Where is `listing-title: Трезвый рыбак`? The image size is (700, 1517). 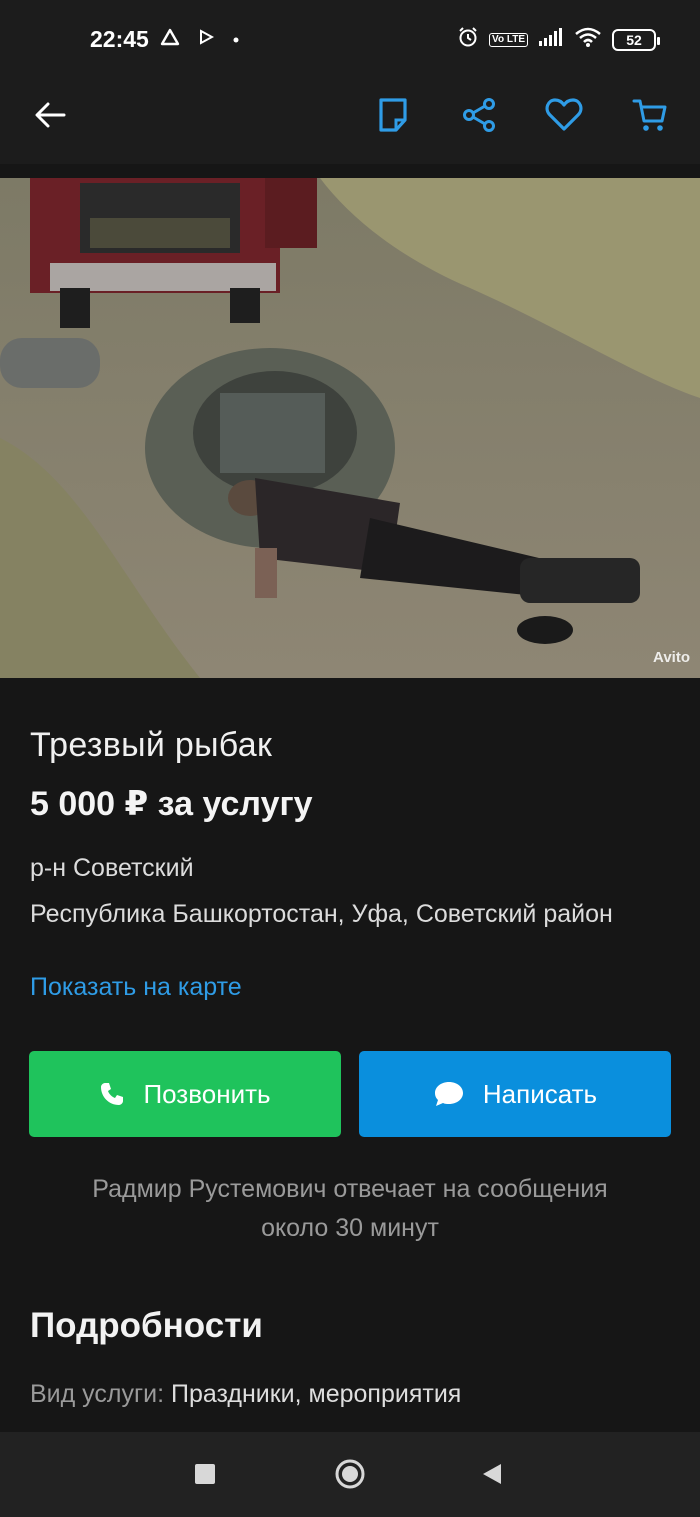
listing-title: Трезвый рыбак is located at coordinates (151, 745).